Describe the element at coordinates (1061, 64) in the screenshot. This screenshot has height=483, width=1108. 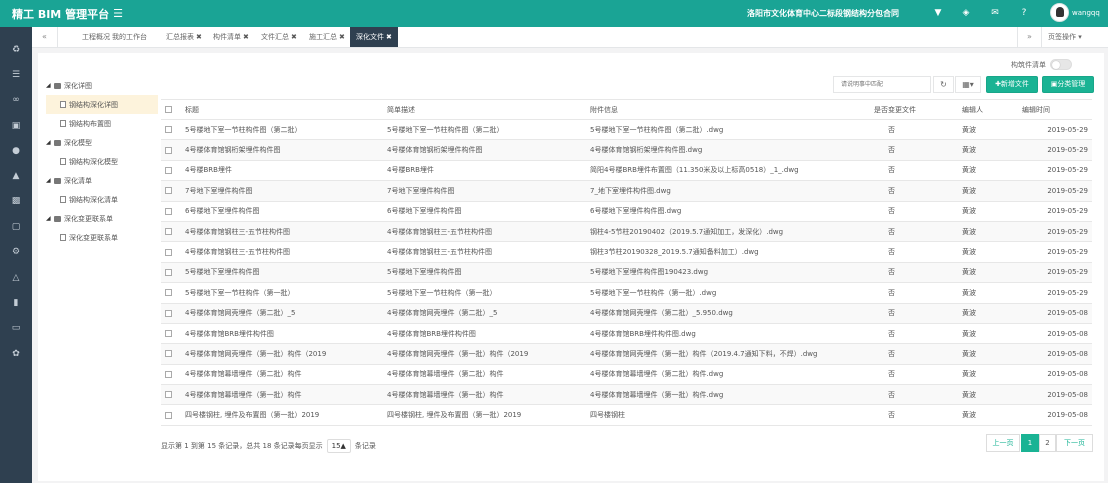
I see `component-list-toggle` at that location.